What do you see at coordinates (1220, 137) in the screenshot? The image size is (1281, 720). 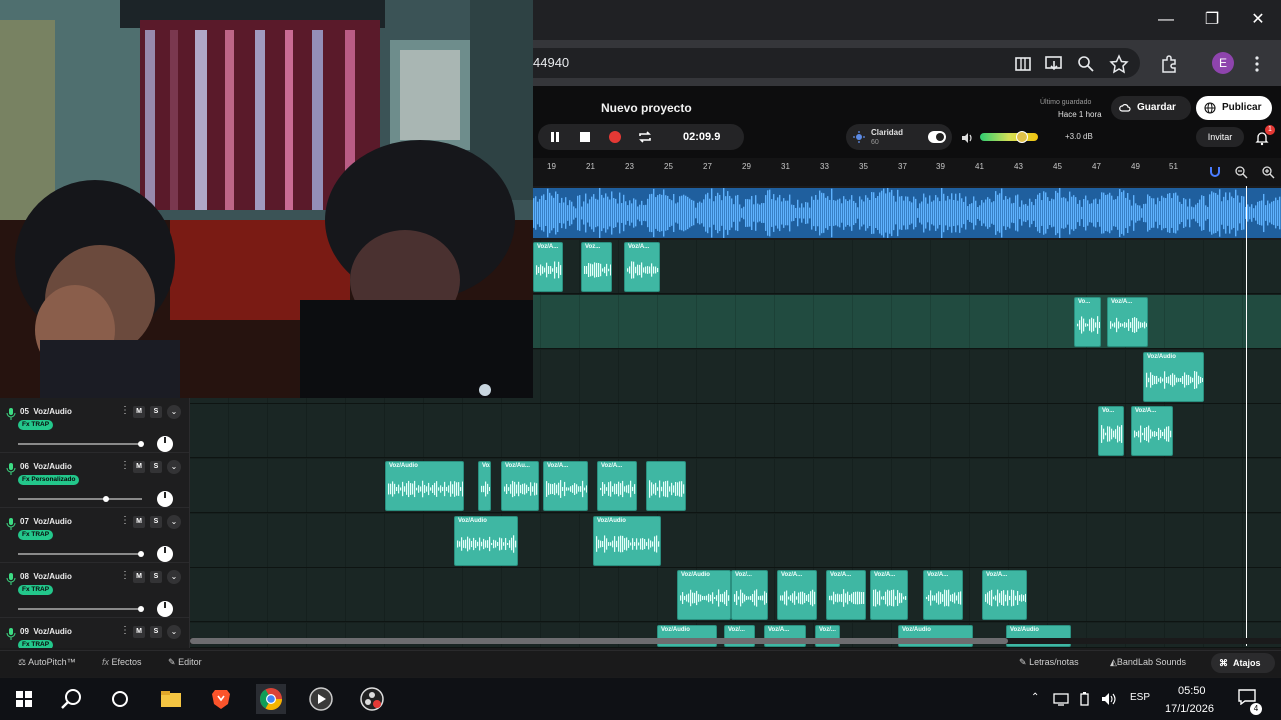 I see `invite-button: Invitar` at bounding box center [1220, 137].